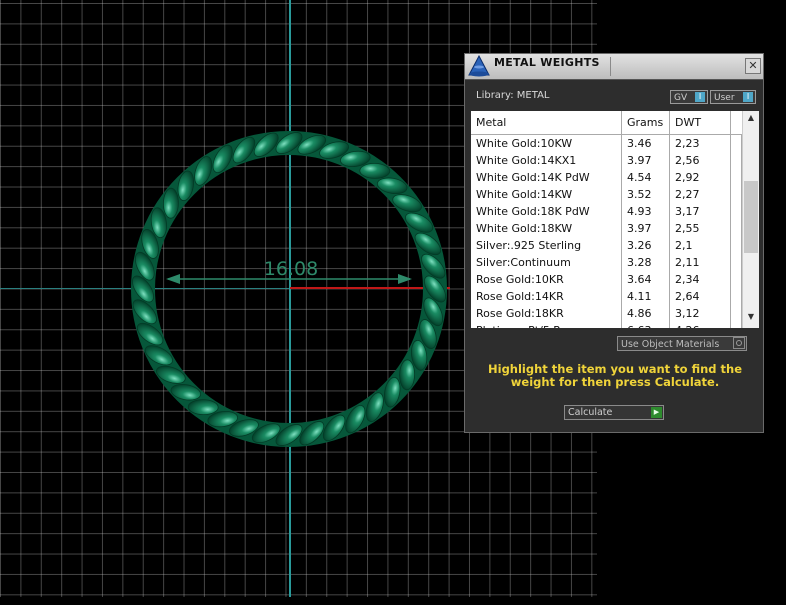  I want to click on table-row: White Gold:18K PdW 4.93 3,17, so click(606, 211).